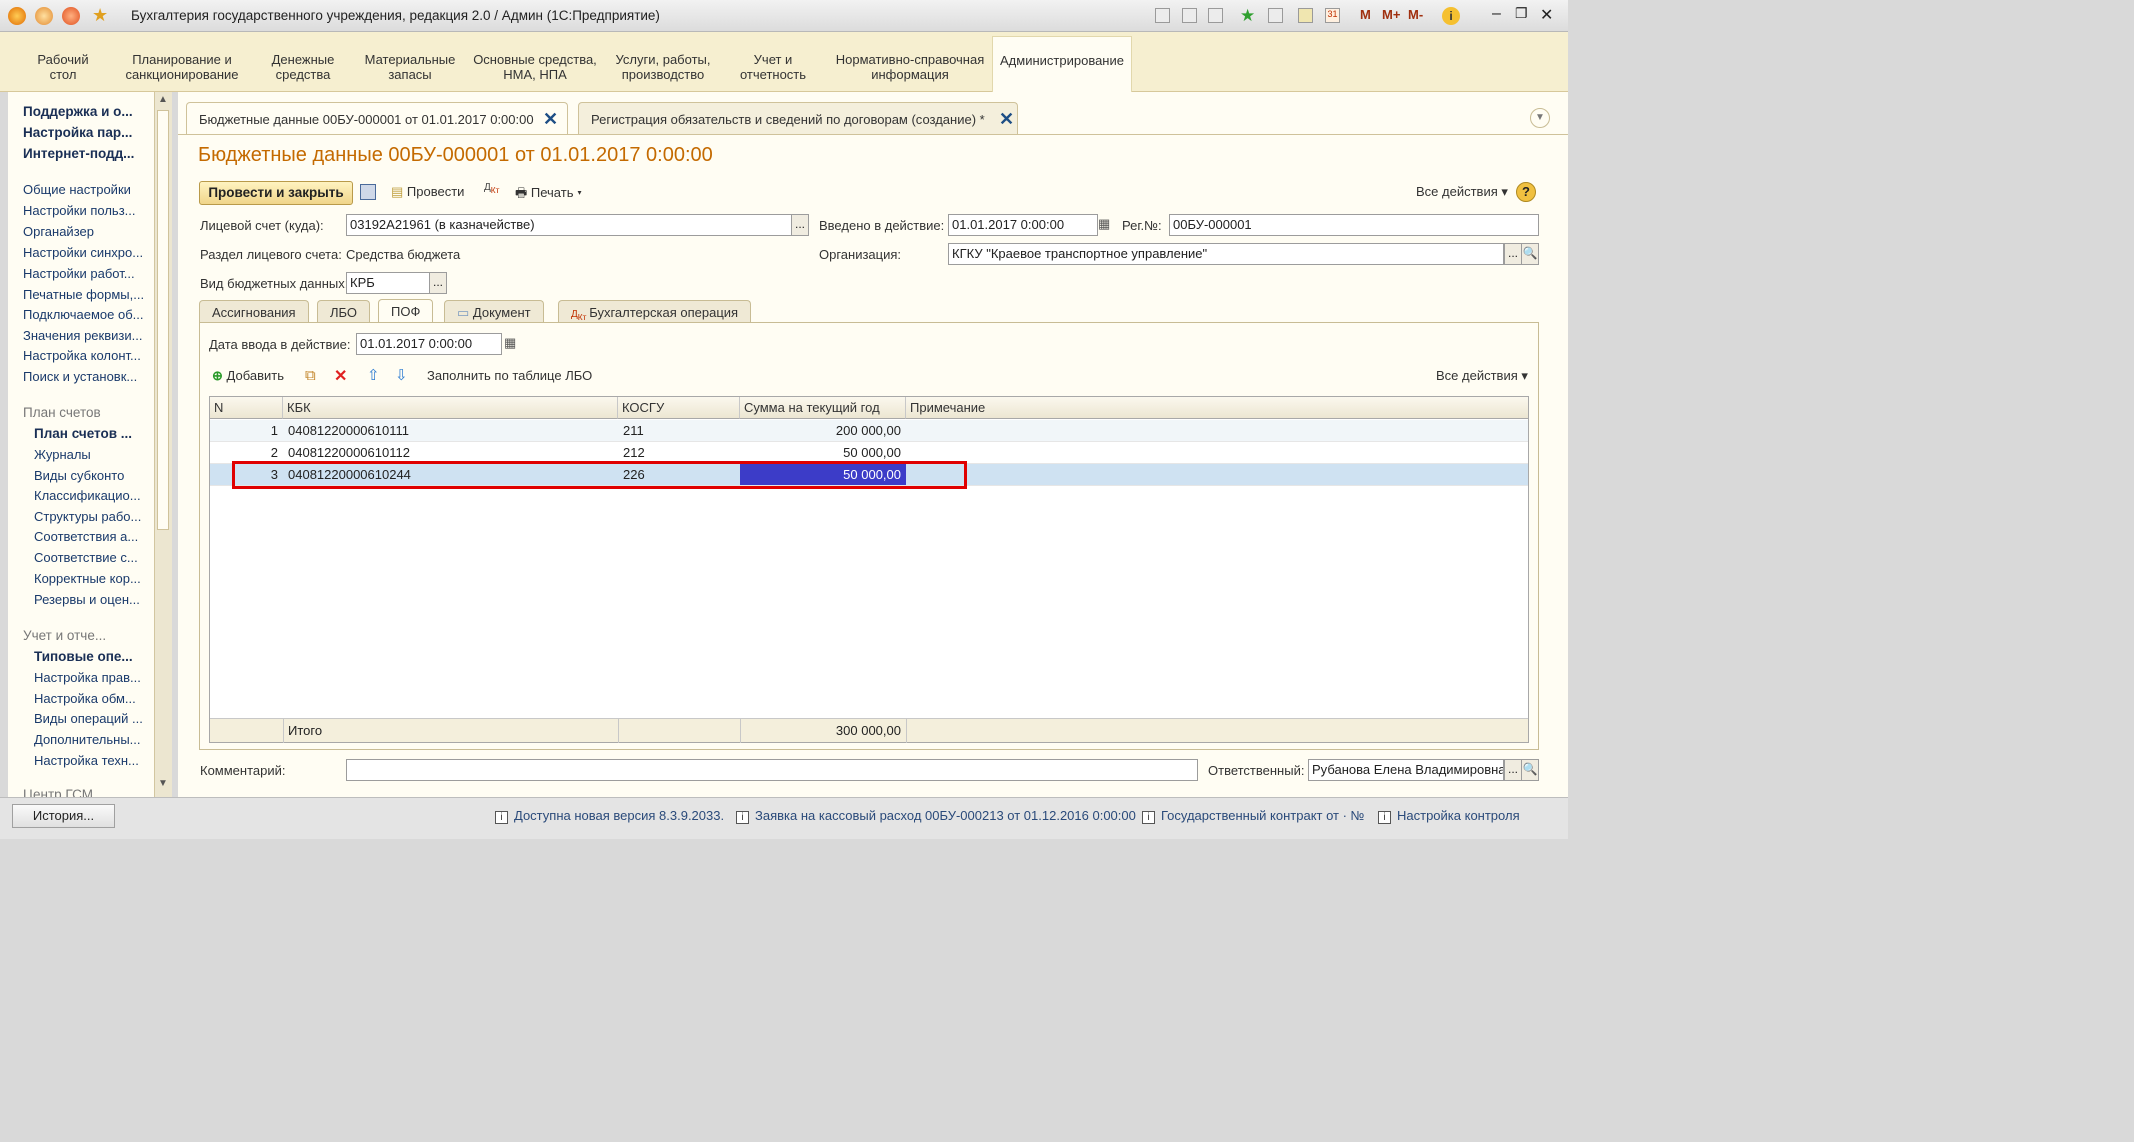 This screenshot has height=1142, width=2134. Describe the element at coordinates (663, 67) in the screenshot. I see `menu-item-services: Услуги, работы, производство` at that location.